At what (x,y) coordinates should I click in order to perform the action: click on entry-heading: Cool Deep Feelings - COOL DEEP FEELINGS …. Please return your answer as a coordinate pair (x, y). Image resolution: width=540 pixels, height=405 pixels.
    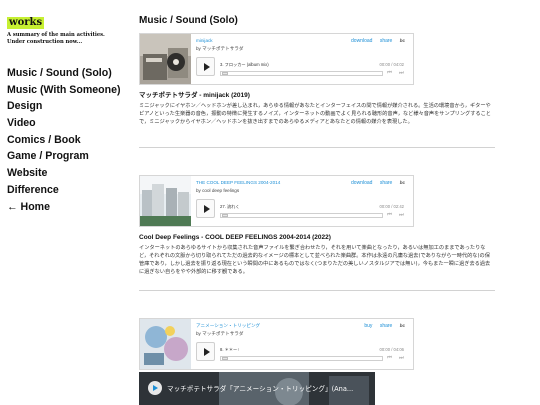
    Looking at the image, I should click on (235, 237).